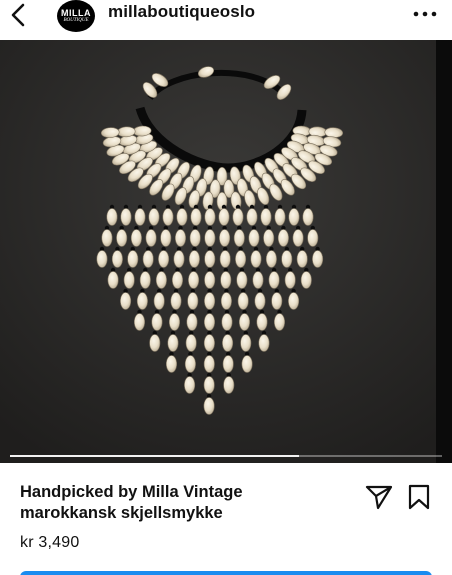 Image resolution: width=452 pixels, height=575 pixels. Describe the element at coordinates (419, 497) in the screenshot. I see `bookmark-icon` at that location.